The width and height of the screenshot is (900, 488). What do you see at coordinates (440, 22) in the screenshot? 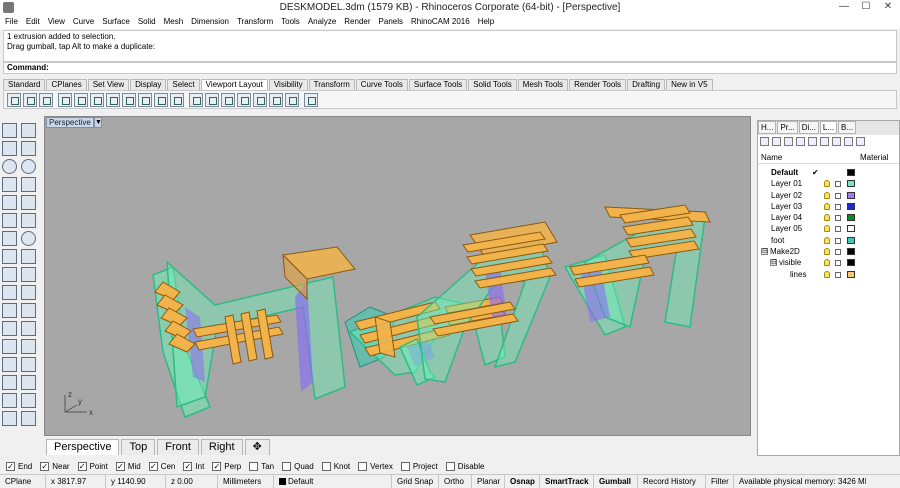
I see `menu-rhinocam: RhinoCAM 2016` at bounding box center [440, 22].